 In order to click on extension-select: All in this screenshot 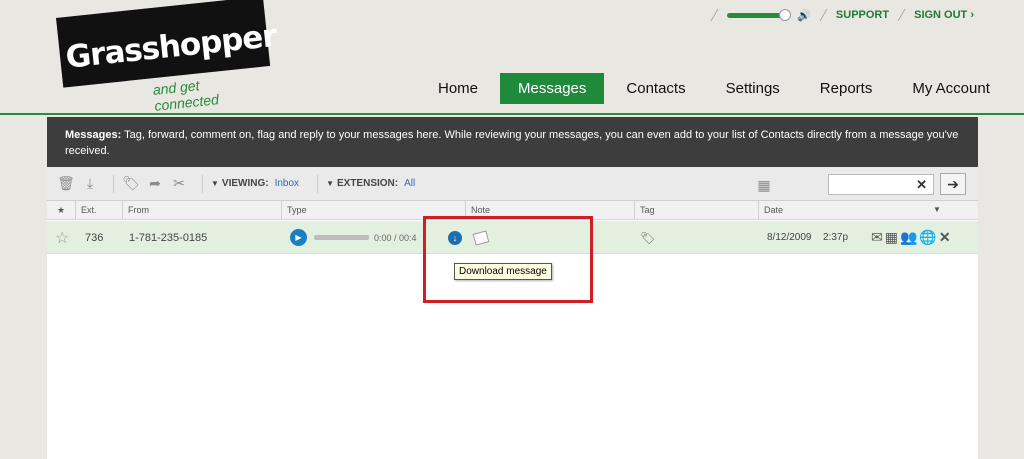, I will do `click(409, 183)`.